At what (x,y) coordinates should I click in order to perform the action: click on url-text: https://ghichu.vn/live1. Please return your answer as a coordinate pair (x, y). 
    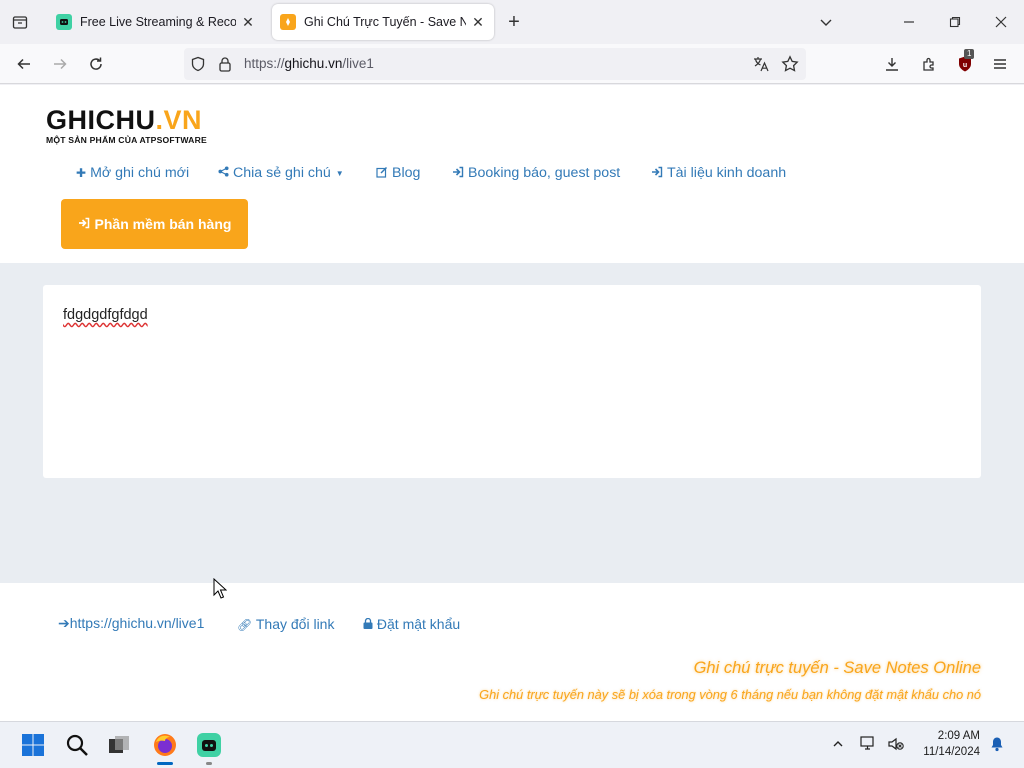
    Looking at the image, I should click on (309, 63).